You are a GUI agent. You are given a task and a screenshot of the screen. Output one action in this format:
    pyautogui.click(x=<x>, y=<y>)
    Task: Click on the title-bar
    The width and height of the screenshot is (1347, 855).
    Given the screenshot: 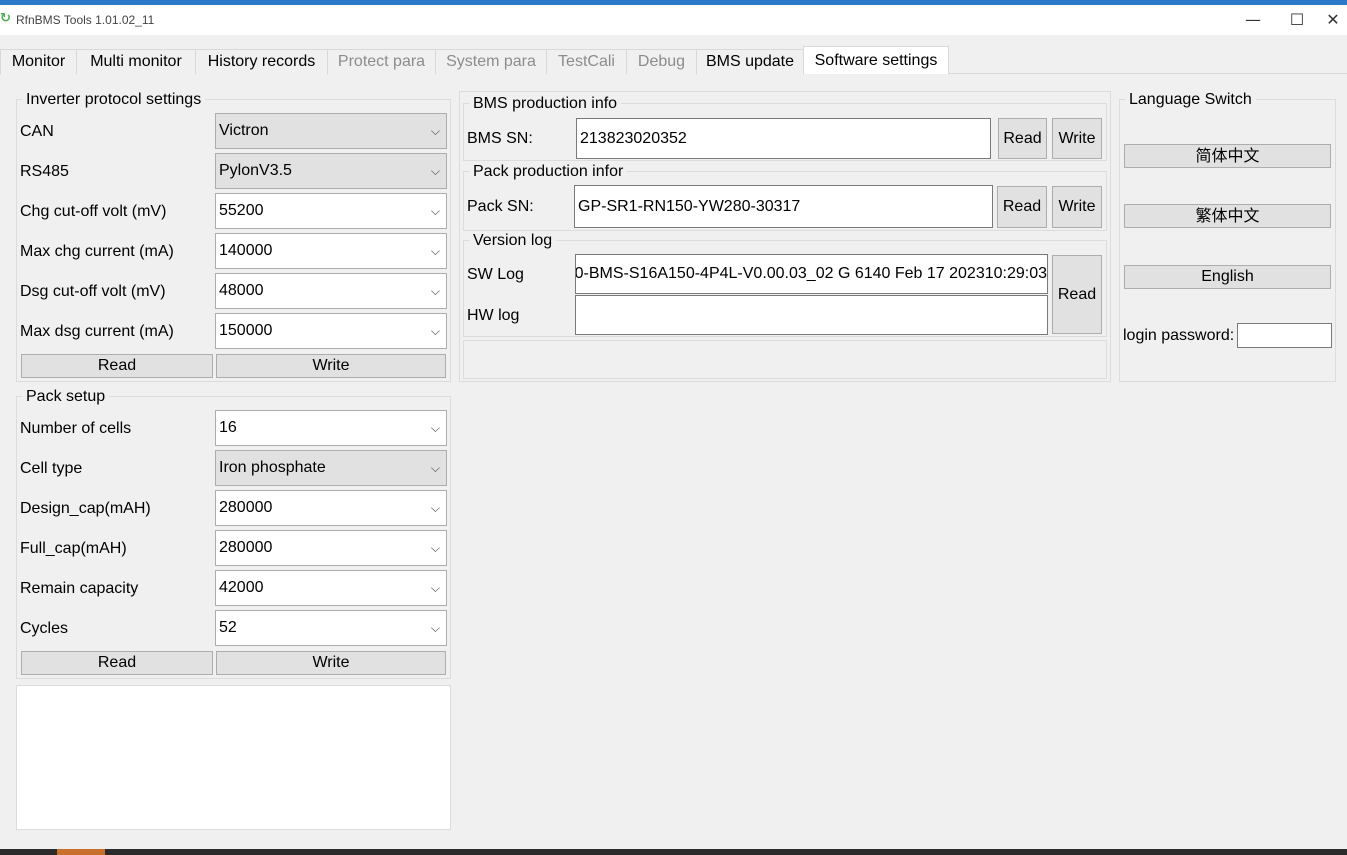 What is the action you would take?
    pyautogui.click(x=673, y=20)
    